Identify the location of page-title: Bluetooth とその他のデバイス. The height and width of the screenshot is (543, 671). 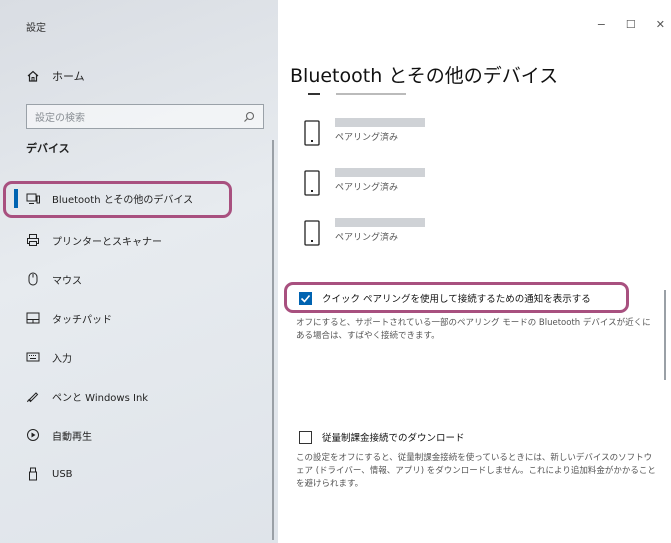
(424, 76).